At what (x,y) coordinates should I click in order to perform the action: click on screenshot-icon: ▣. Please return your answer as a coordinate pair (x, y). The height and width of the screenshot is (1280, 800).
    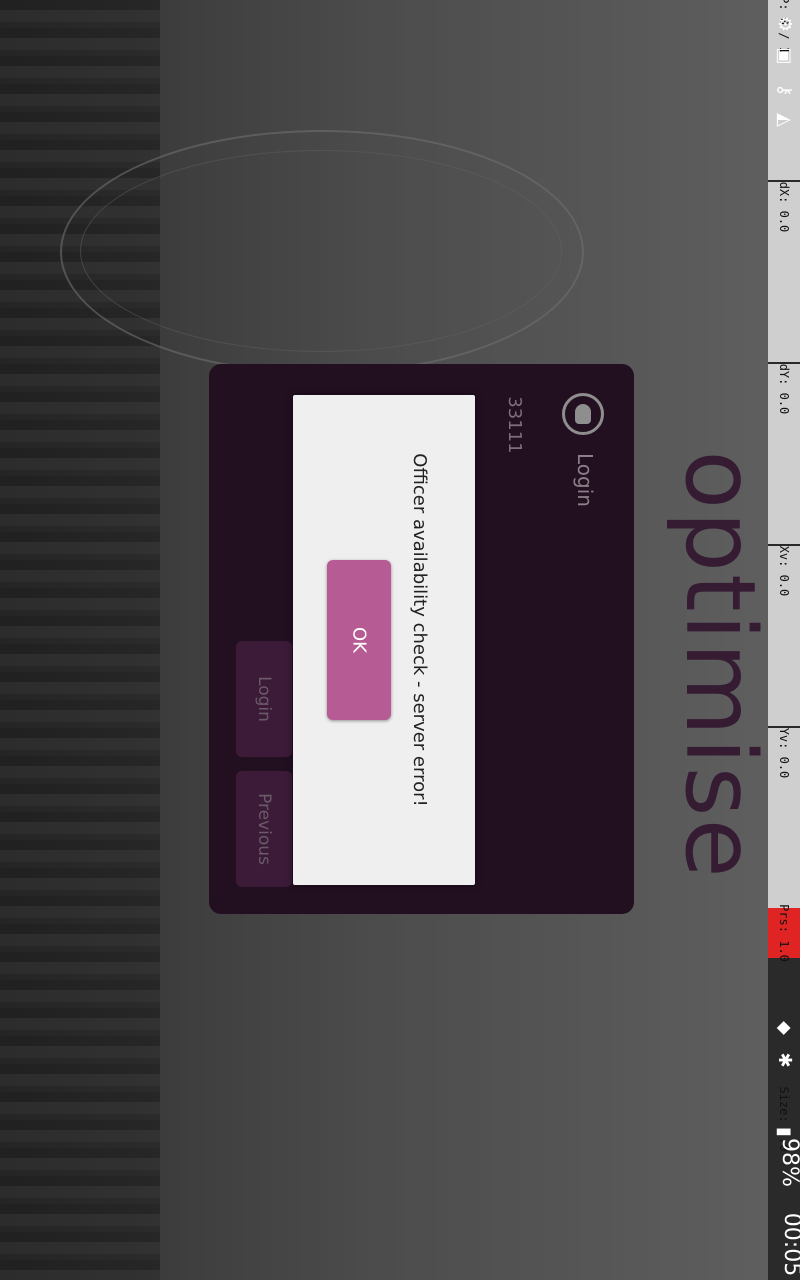
    Looking at the image, I should click on (784, 56).